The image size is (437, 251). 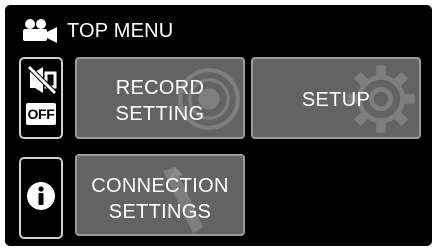 I want to click on video-camera-icon, so click(x=40, y=31).